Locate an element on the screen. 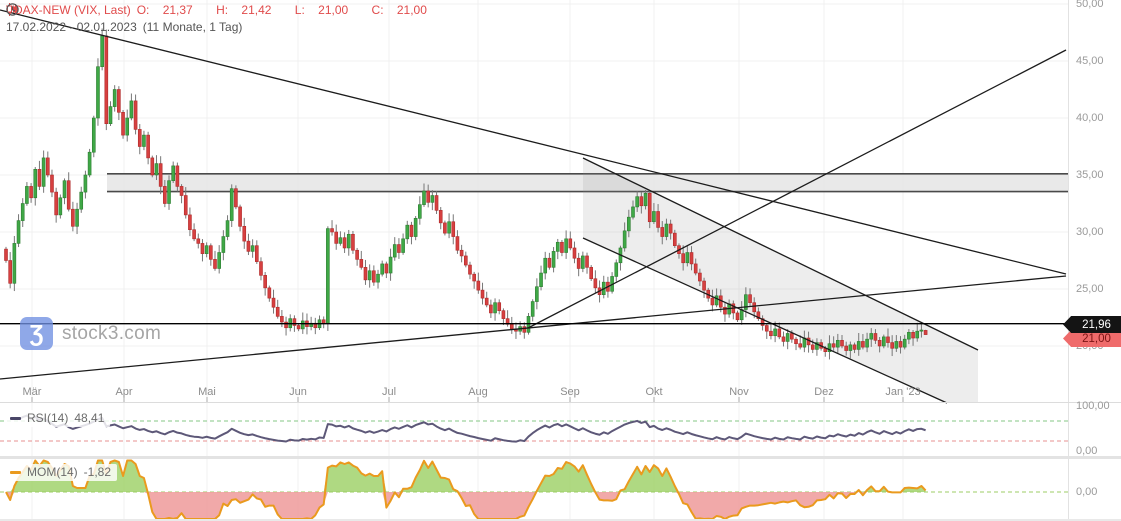 This screenshot has height=521, width=1121. x-axis-label: Mai is located at coordinates (207, 392).